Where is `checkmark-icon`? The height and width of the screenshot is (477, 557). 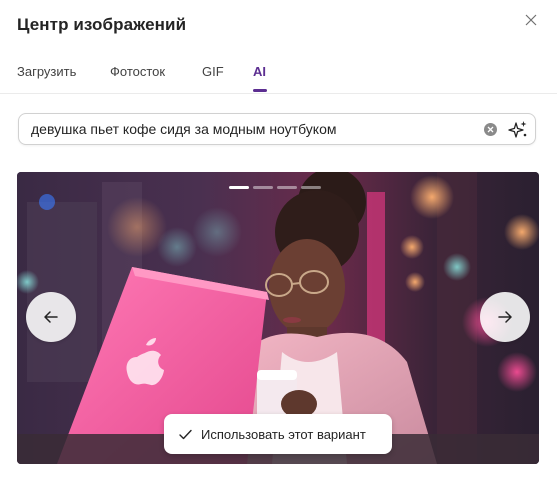 checkmark-icon is located at coordinates (185, 434).